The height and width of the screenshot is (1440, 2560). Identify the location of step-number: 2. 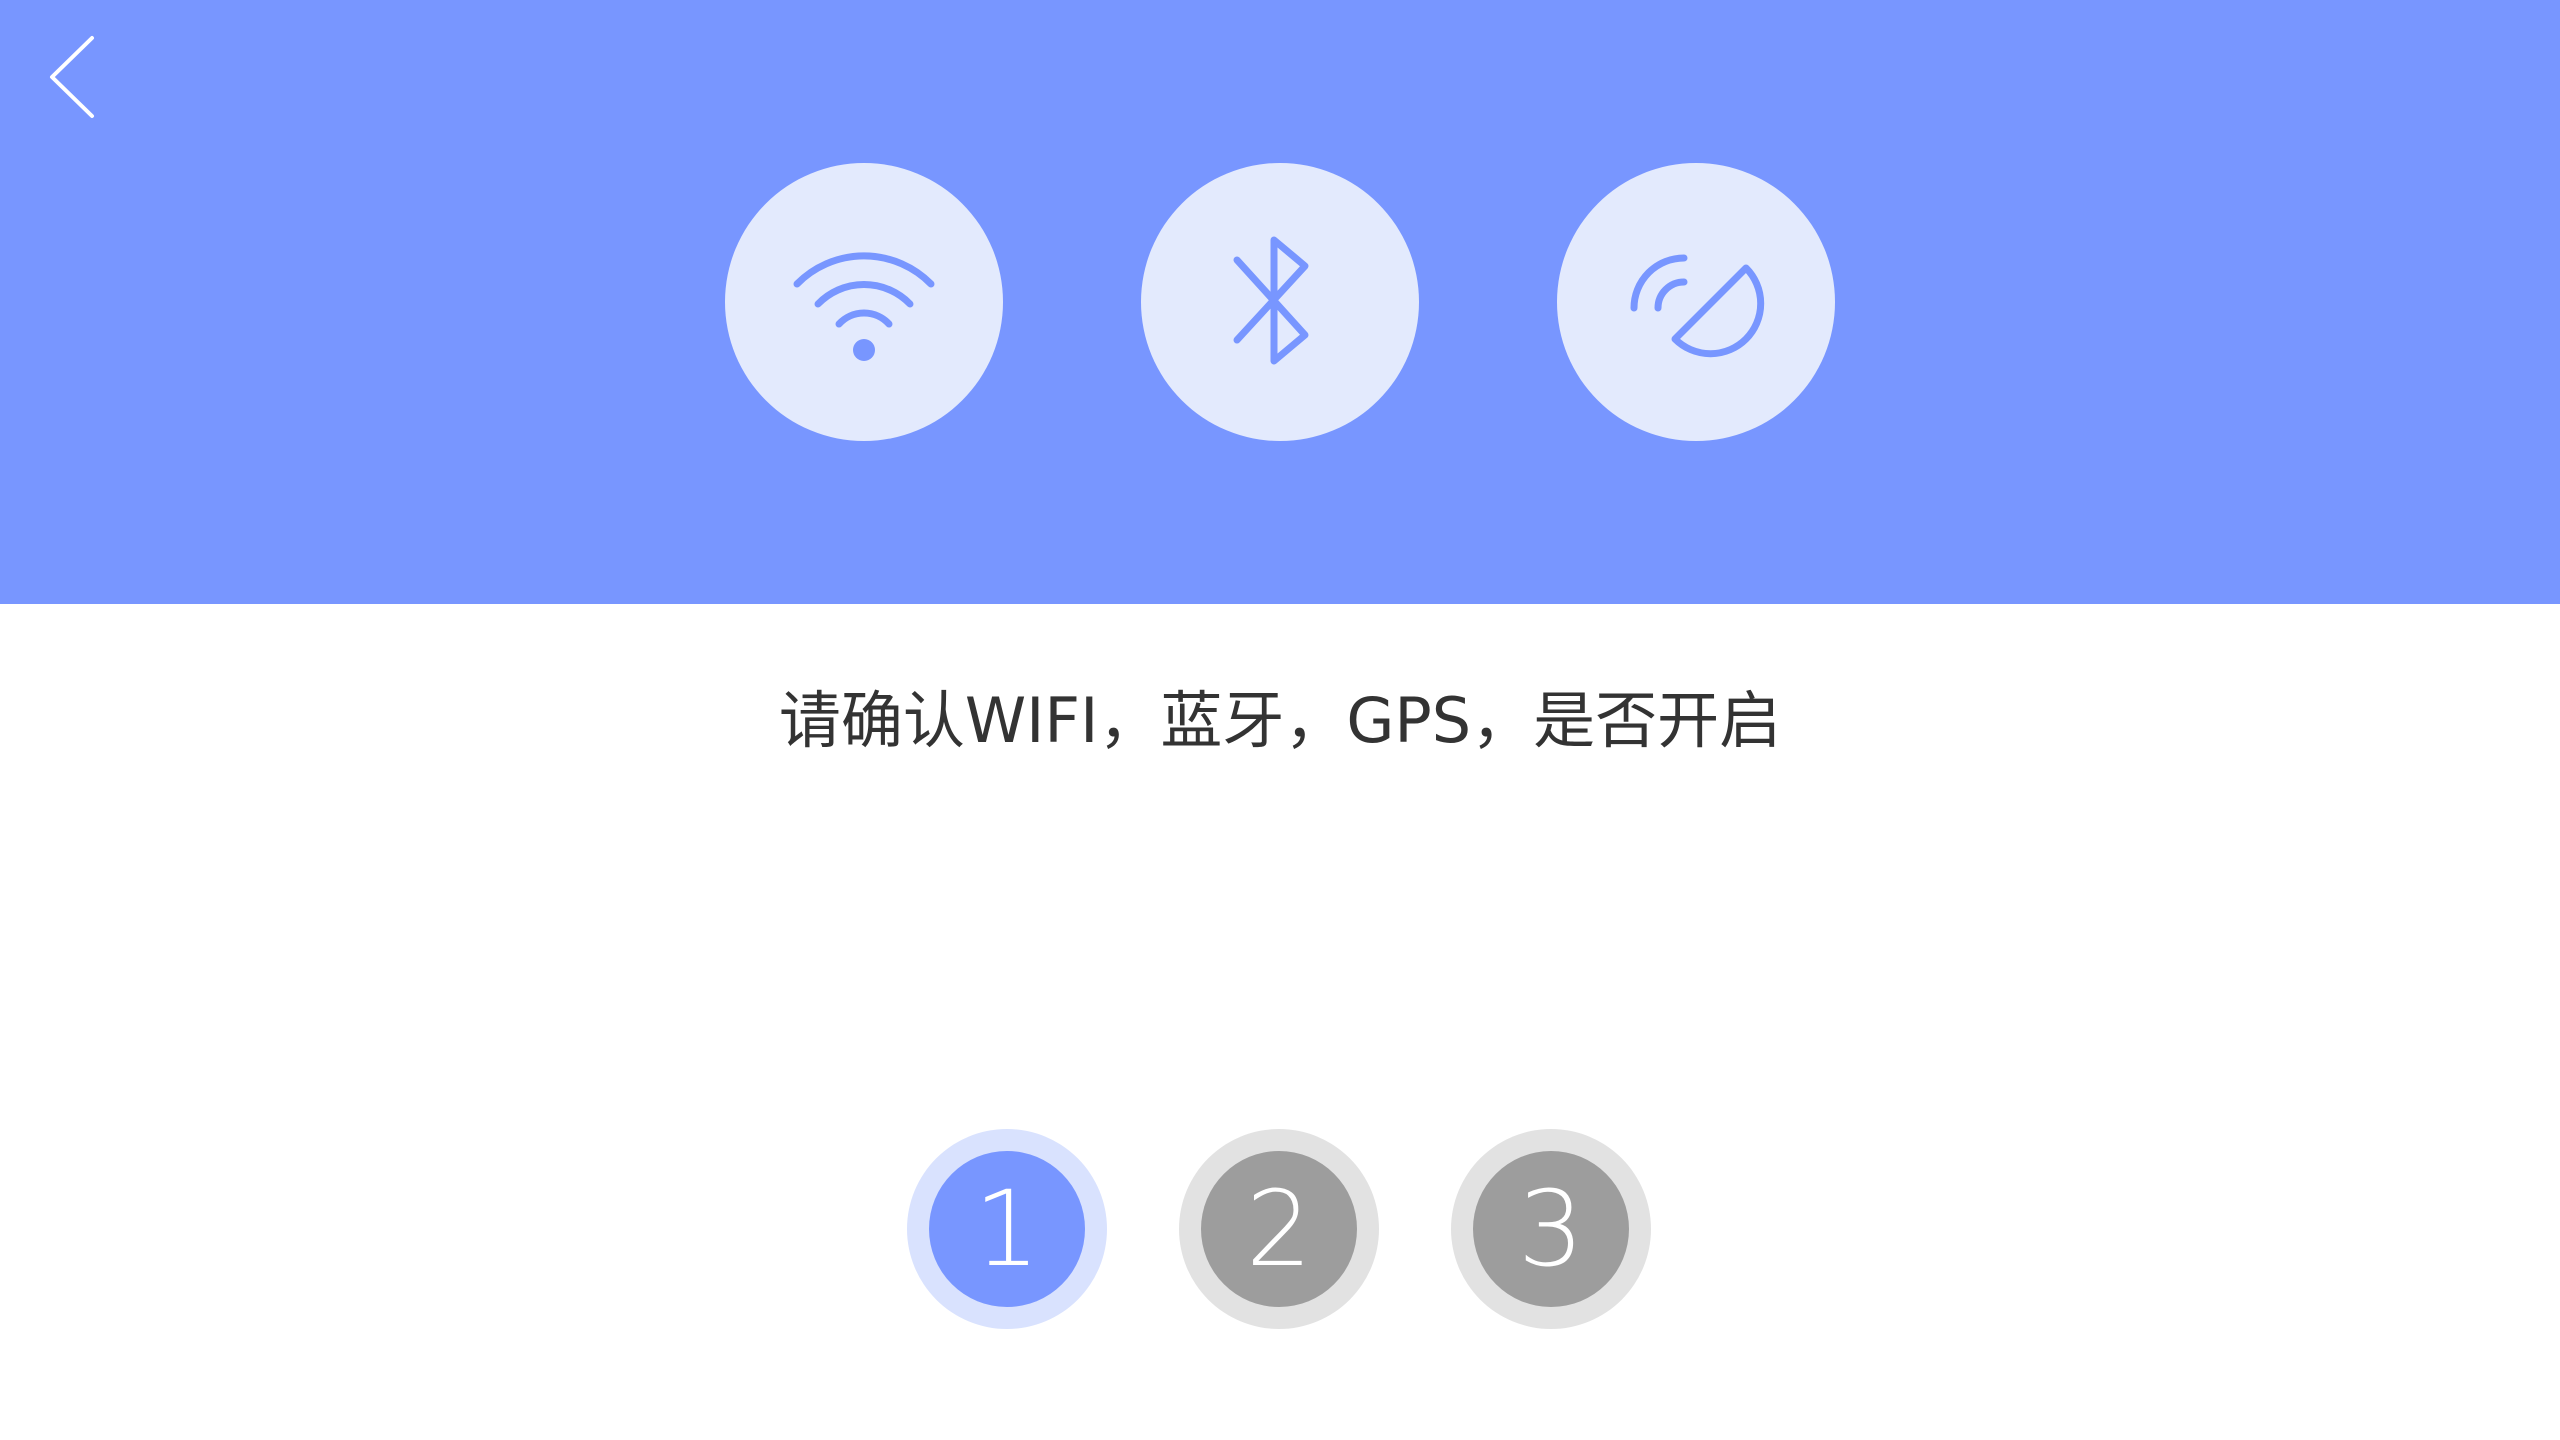
(1279, 1229).